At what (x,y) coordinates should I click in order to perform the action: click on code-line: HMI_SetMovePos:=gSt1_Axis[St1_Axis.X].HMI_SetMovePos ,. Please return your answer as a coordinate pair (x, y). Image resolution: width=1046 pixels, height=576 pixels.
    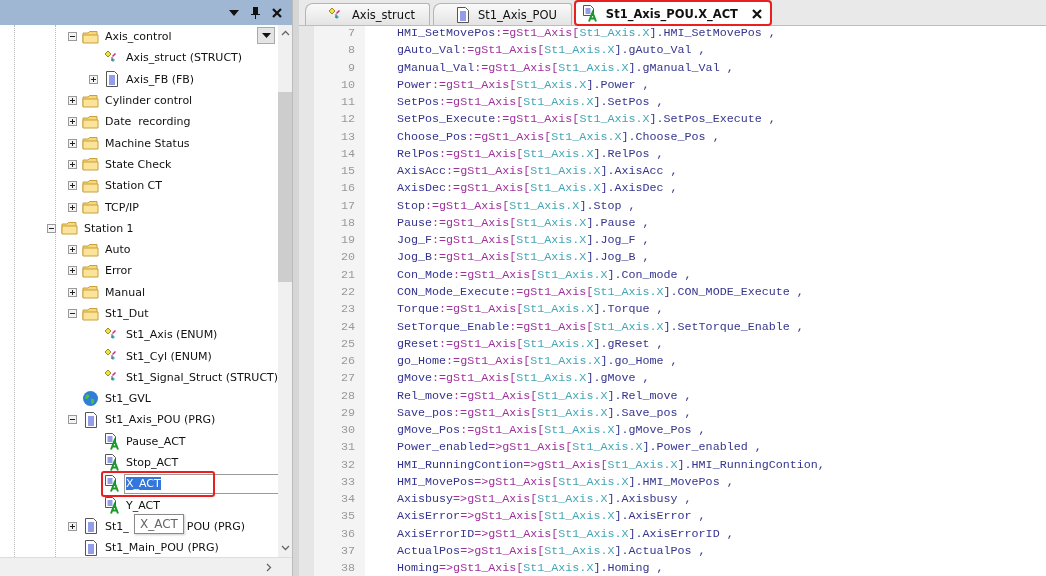
    Looking at the image, I should click on (587, 34).